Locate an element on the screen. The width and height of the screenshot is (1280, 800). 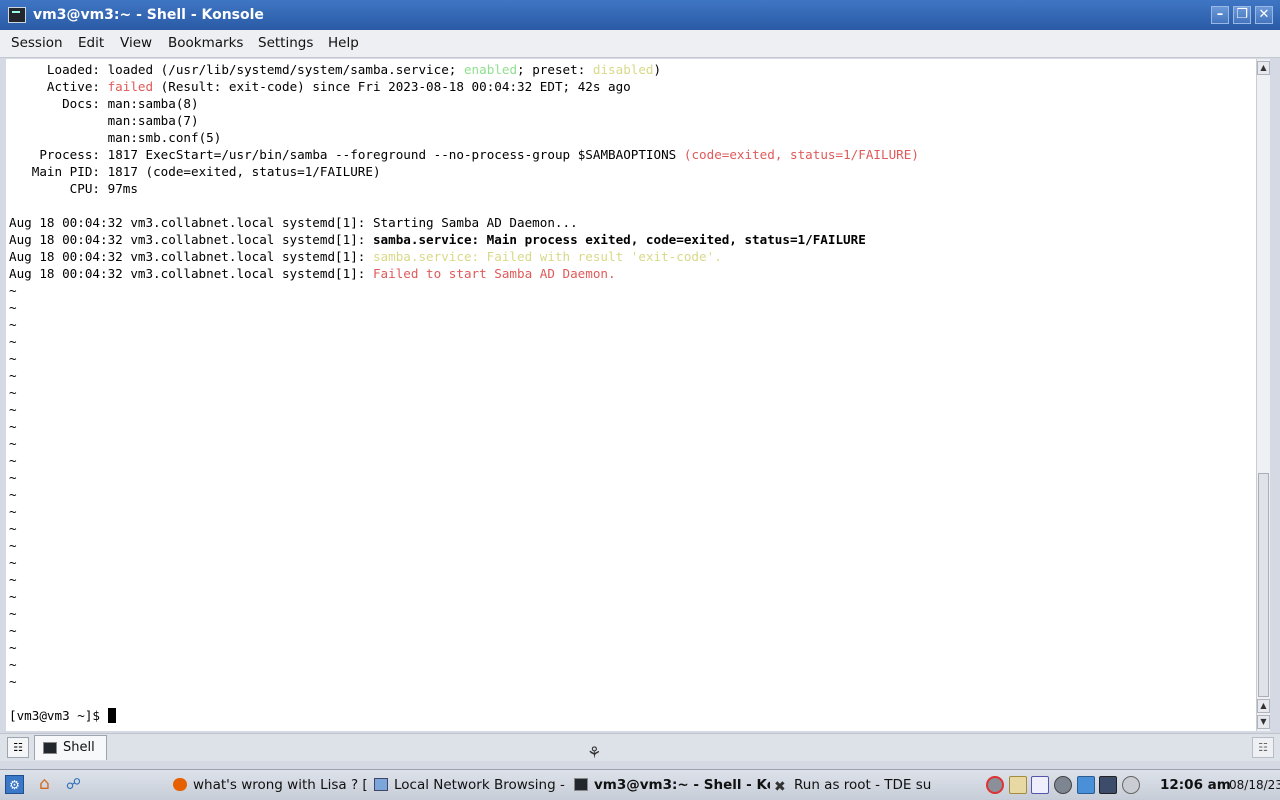
menu-session: Session is located at coordinates (37, 43).